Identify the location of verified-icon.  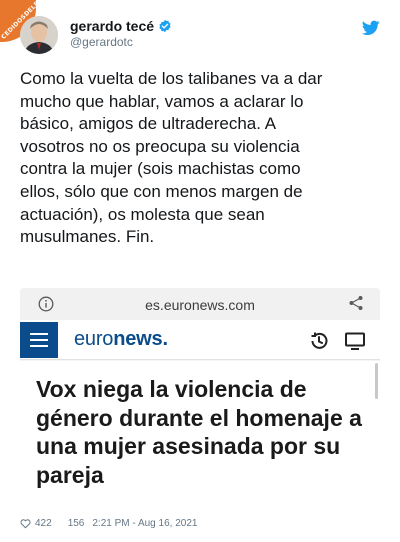
(165, 26).